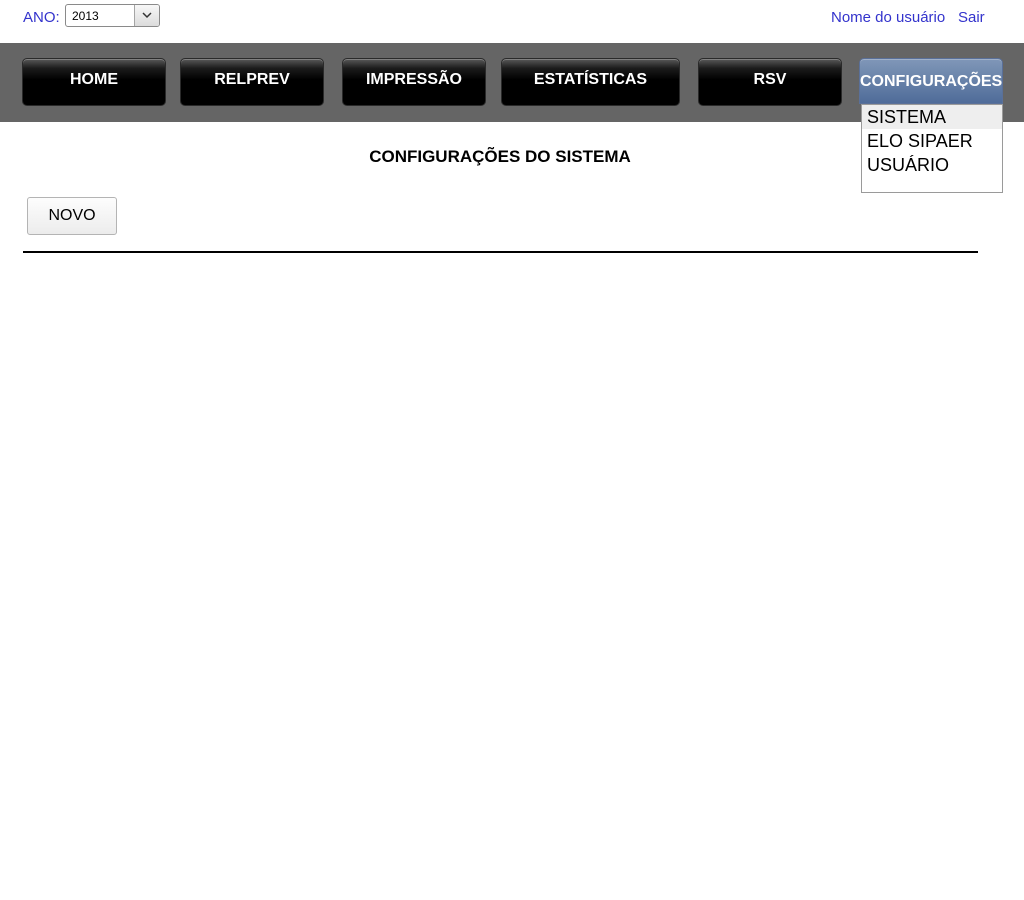 The height and width of the screenshot is (900, 1024). What do you see at coordinates (971, 17) in the screenshot?
I see `logout-link: Sair` at bounding box center [971, 17].